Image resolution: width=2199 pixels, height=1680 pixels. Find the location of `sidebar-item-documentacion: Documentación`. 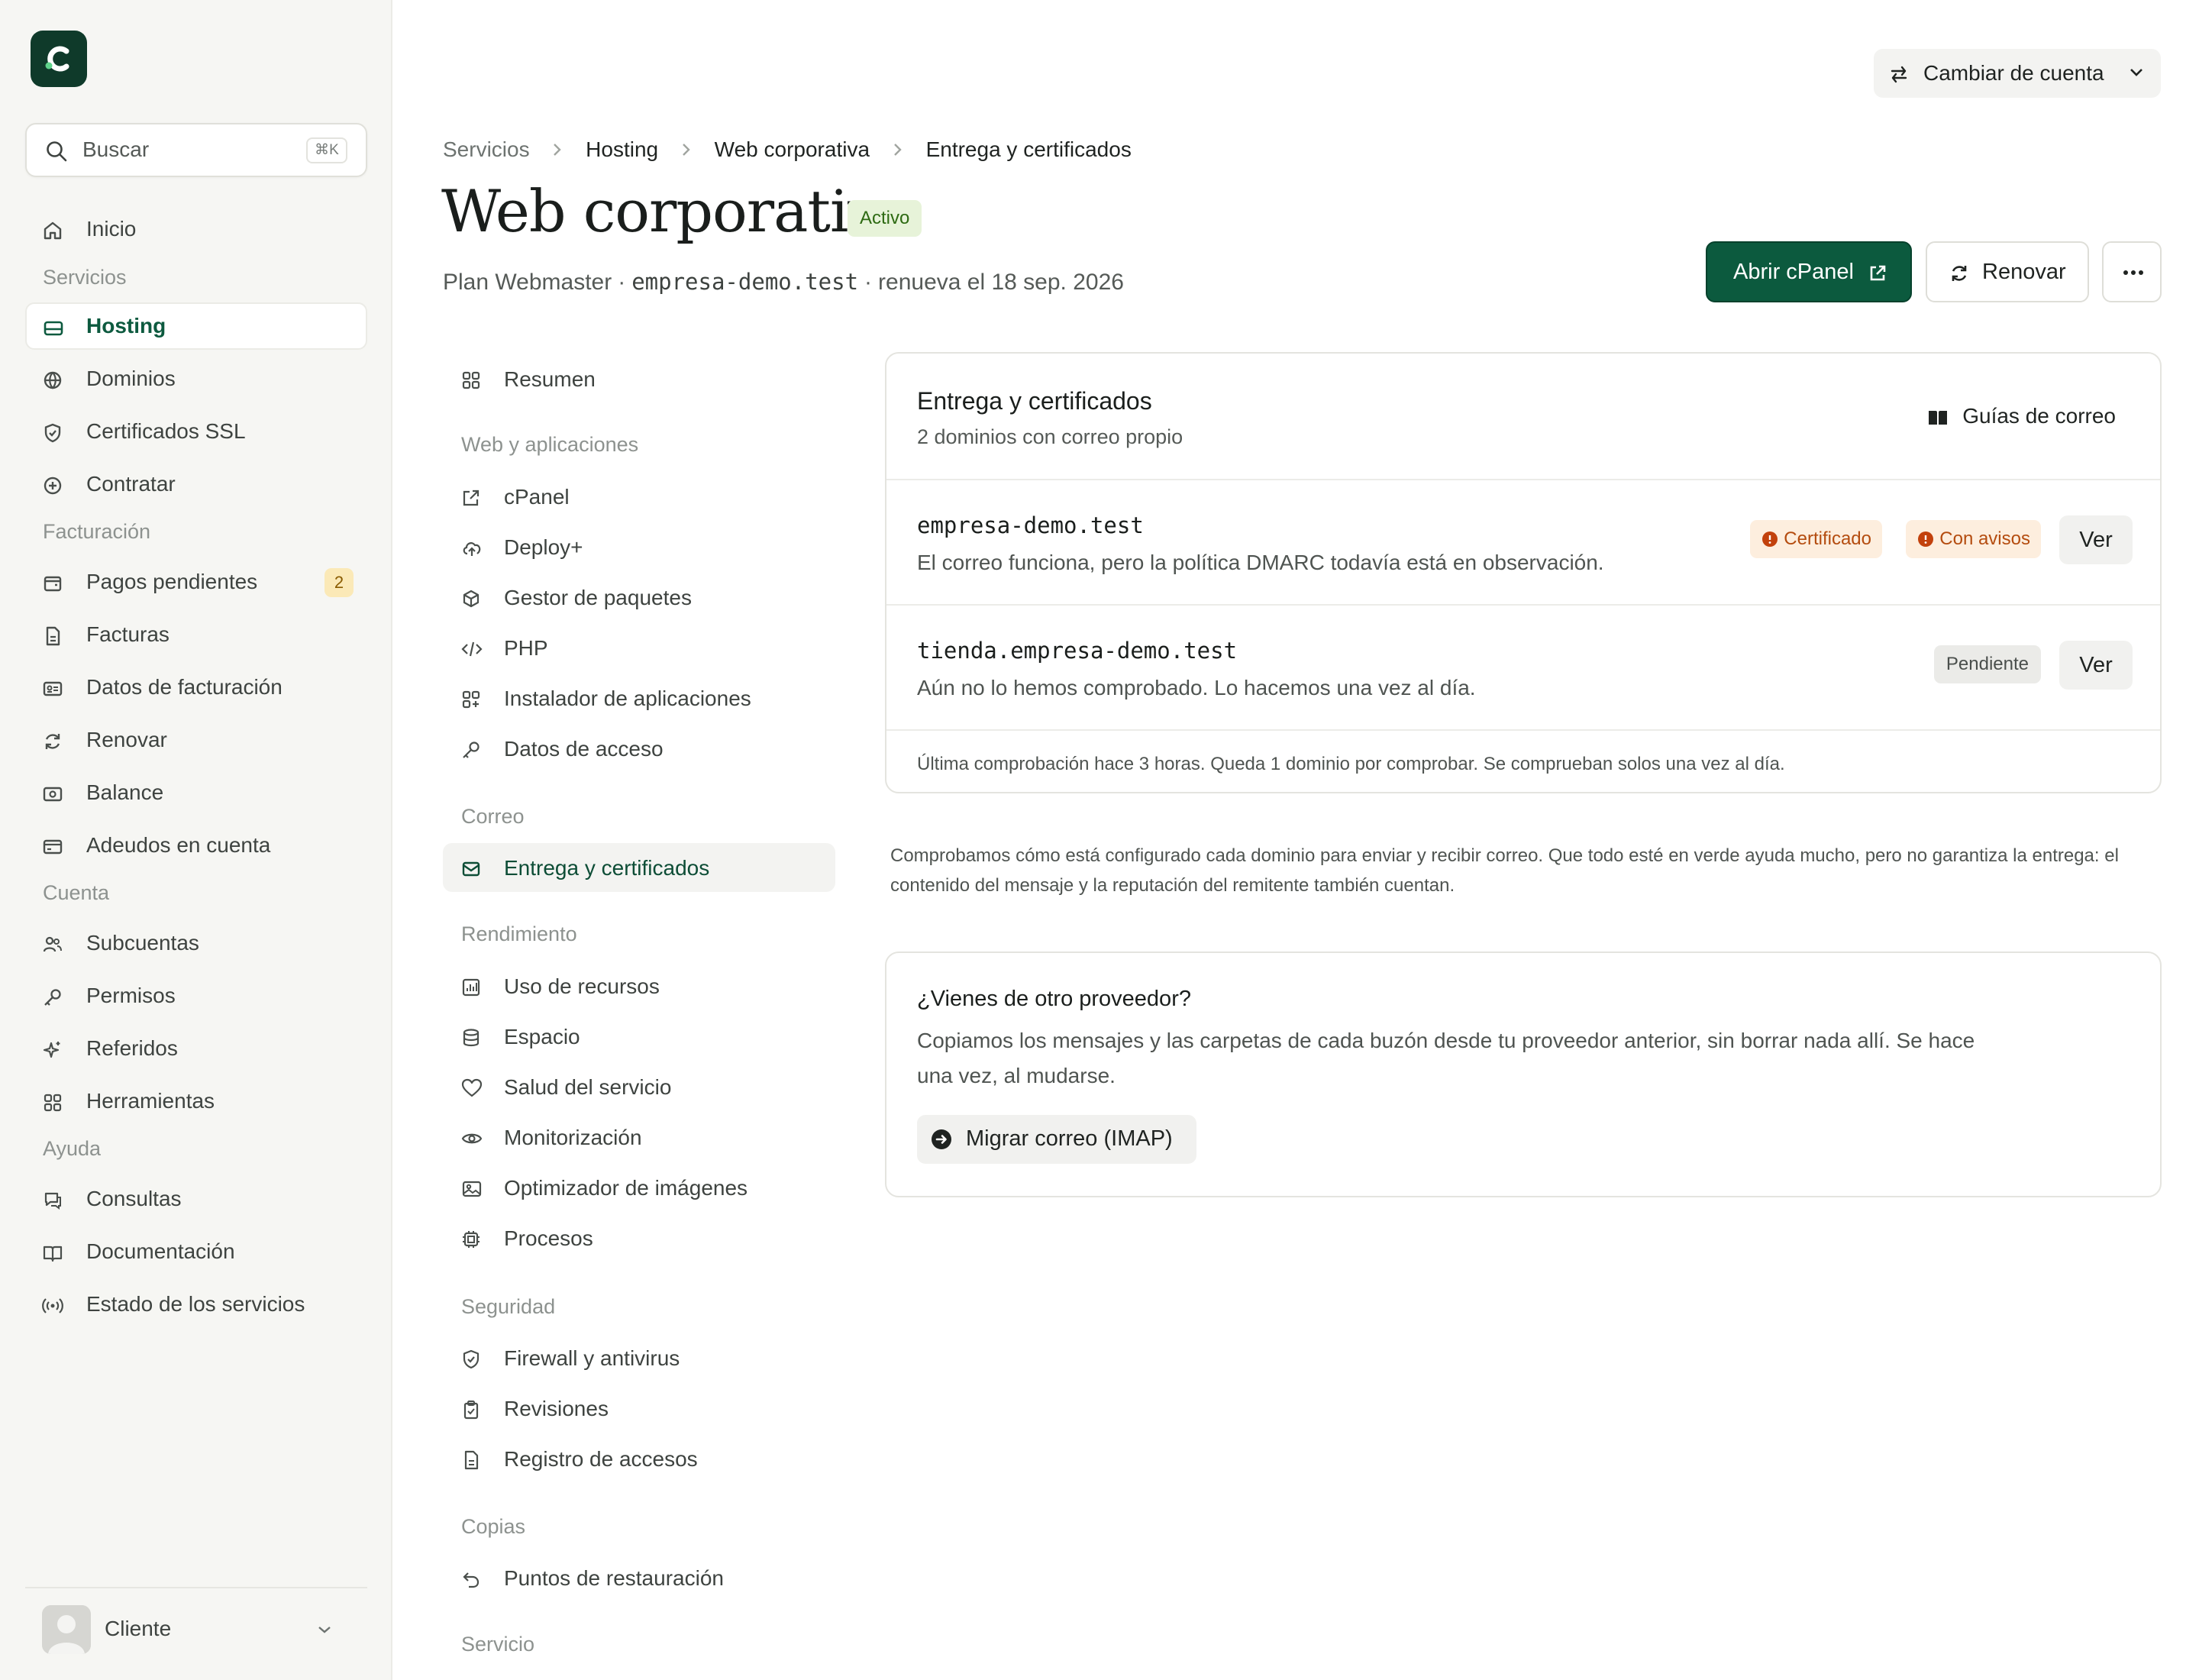

sidebar-item-documentacion: Documentación is located at coordinates (196, 1252).